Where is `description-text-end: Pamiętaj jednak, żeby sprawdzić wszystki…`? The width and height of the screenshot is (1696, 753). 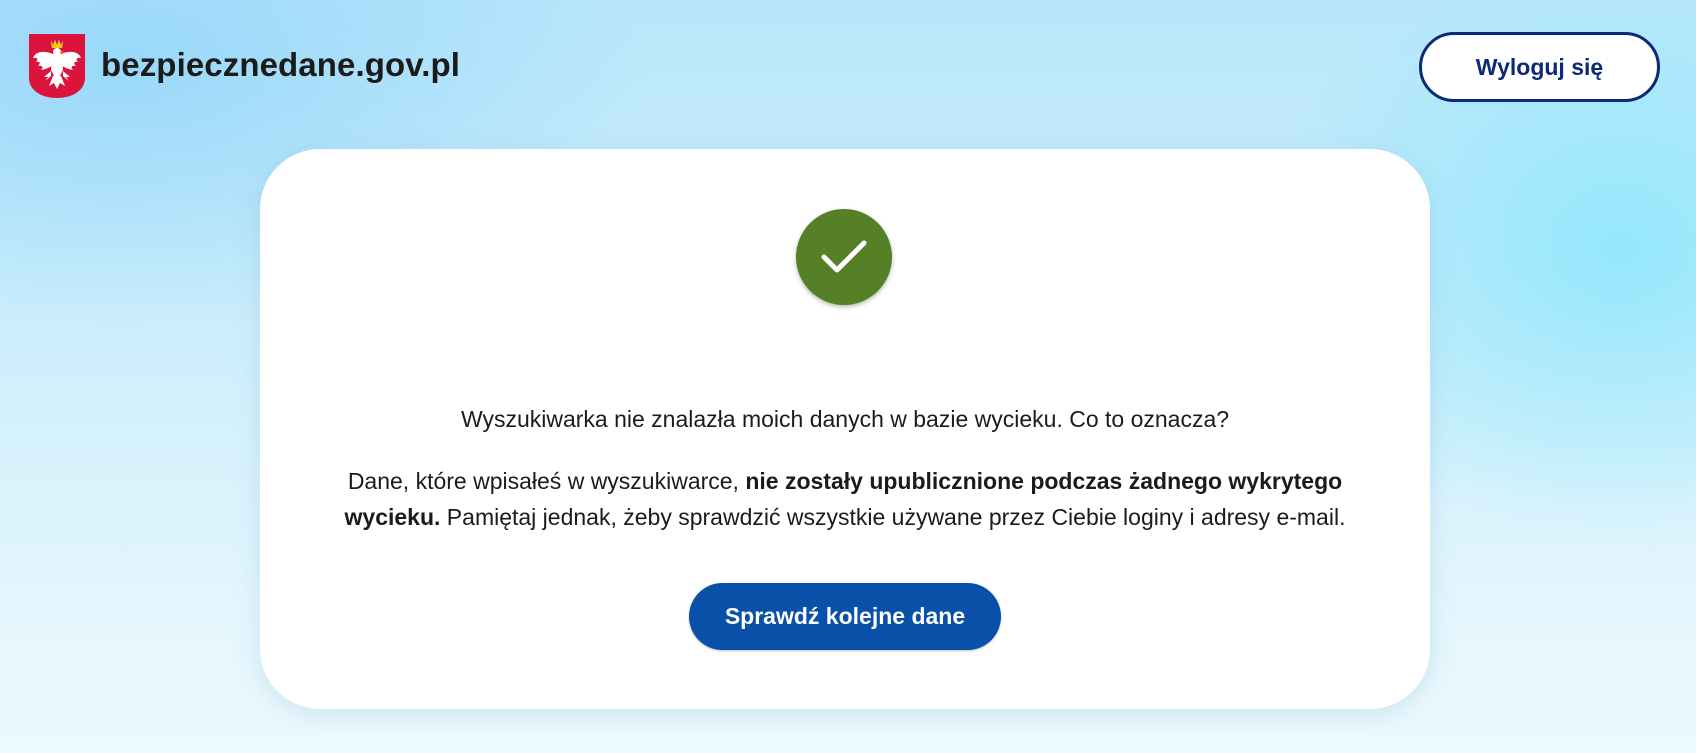 description-text-end: Pamiętaj jednak, żeby sprawdzić wszystki… is located at coordinates (893, 517).